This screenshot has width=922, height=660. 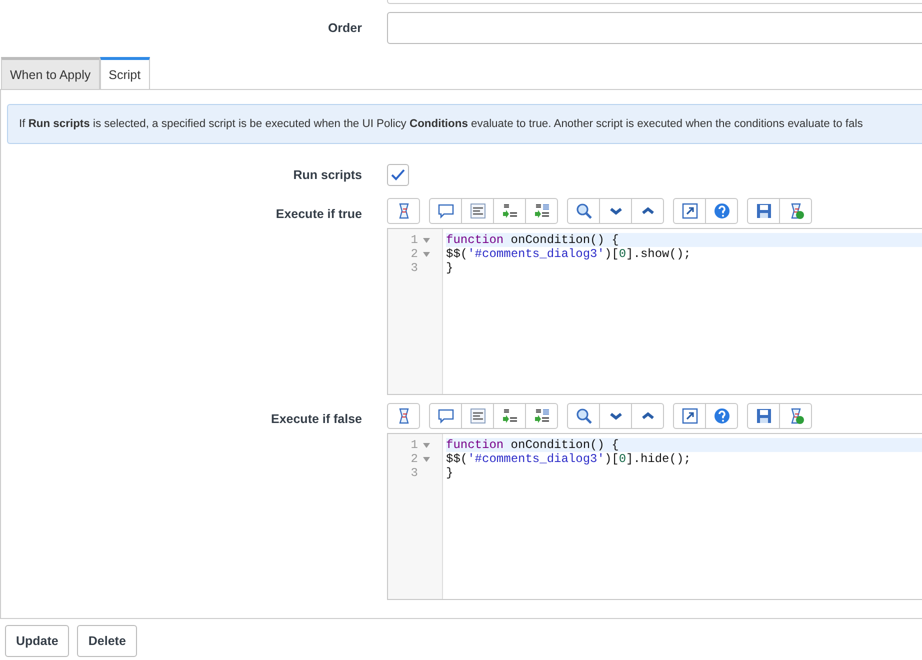 I want to click on field-label: Run scripts, so click(x=327, y=175).